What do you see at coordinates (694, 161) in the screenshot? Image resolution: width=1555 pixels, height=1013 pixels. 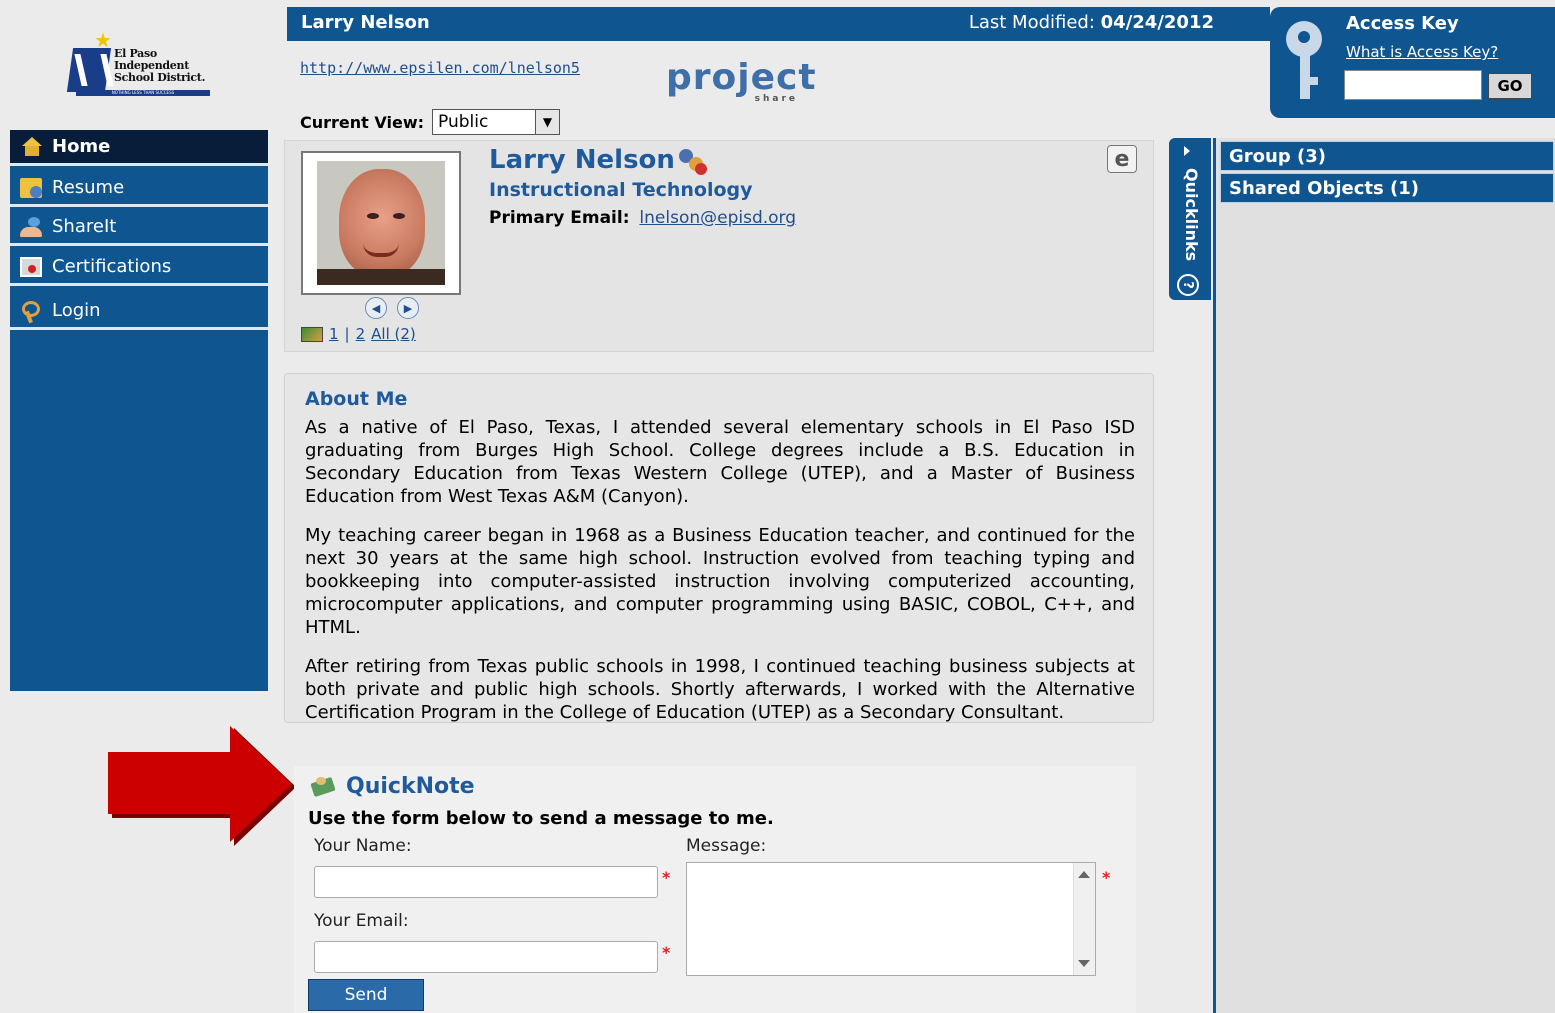 I see `contacts-icon` at bounding box center [694, 161].